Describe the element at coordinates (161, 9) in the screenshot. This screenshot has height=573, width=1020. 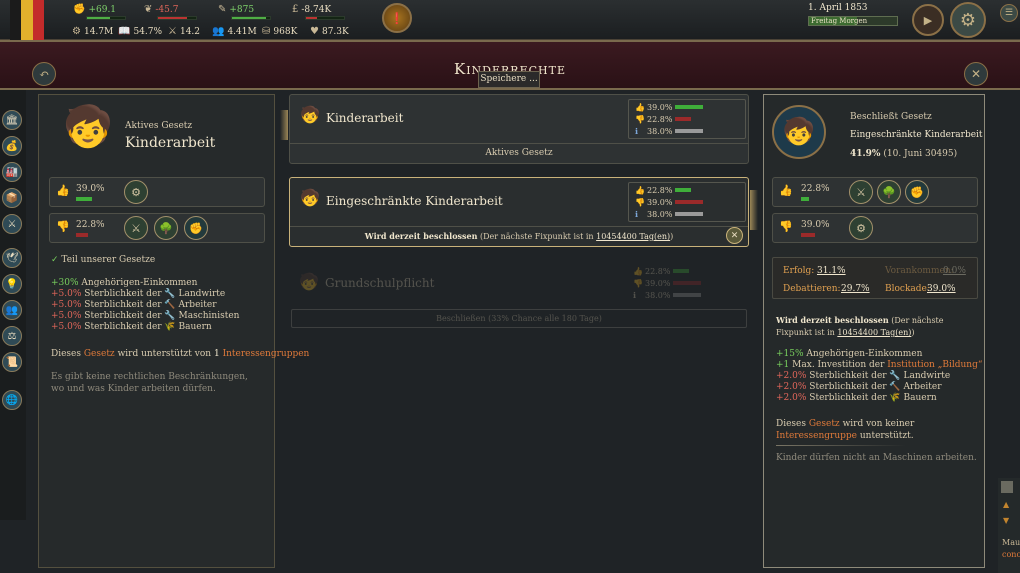
I see `influence-stat: ❦ -45.7` at that location.